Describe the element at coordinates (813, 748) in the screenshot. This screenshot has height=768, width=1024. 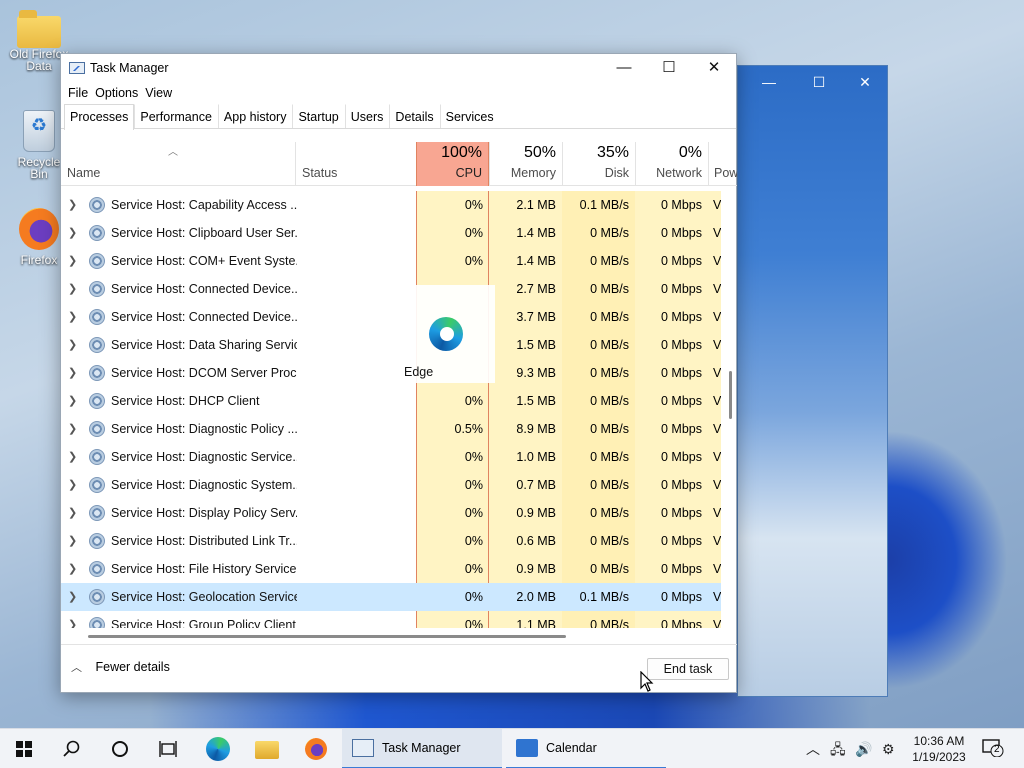
I see `show-hidden-icons-chevron-icon: ︿` at that location.